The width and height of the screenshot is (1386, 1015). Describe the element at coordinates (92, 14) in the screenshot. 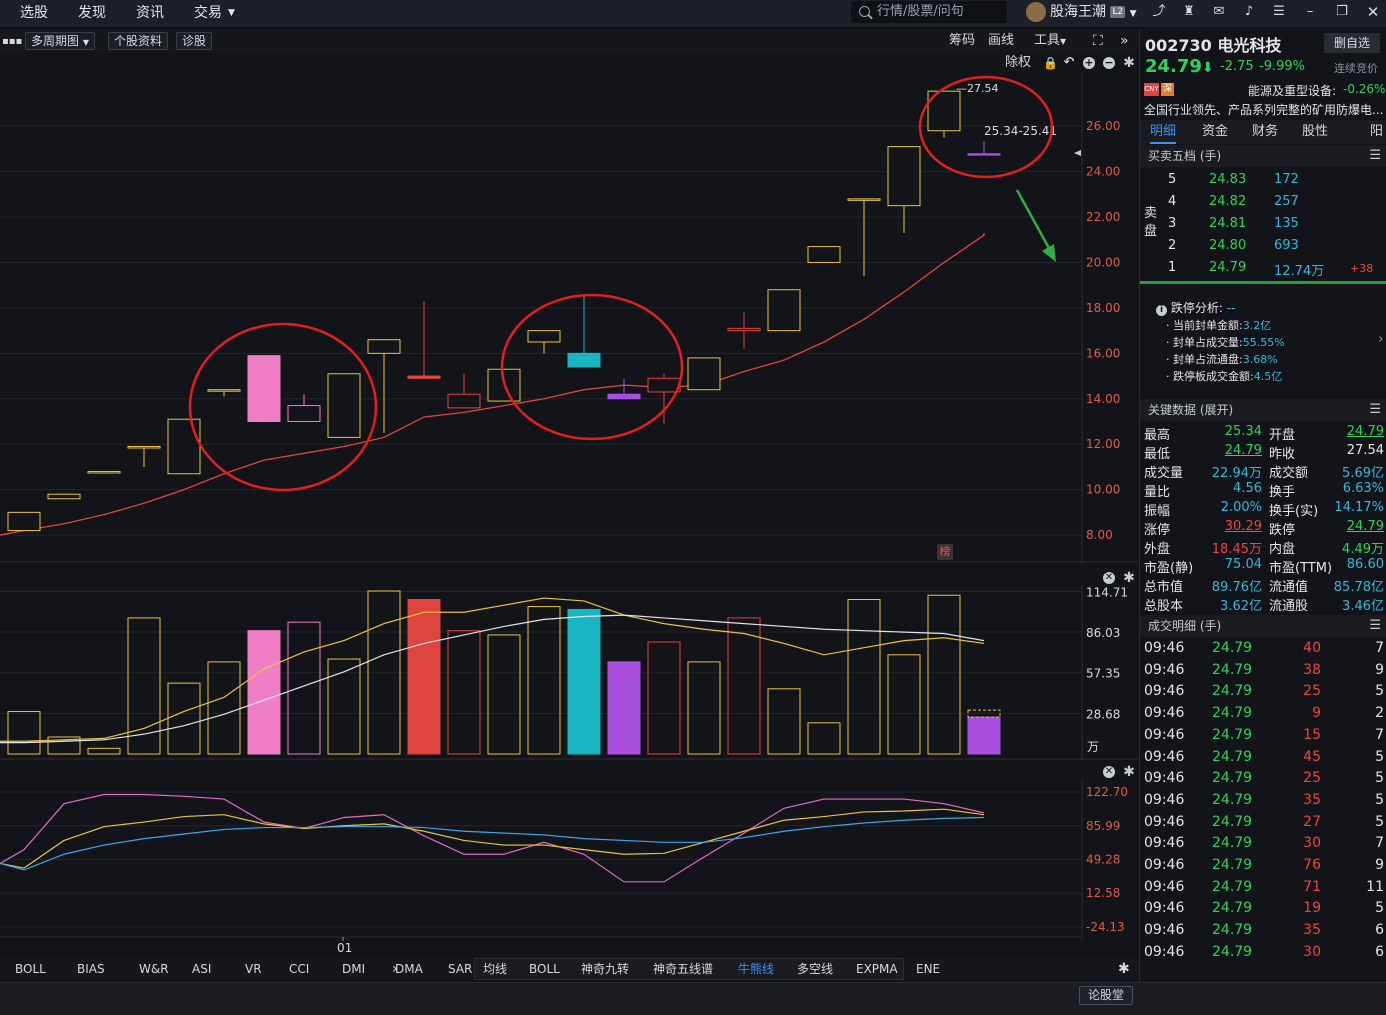

I see `nav-faxian: 发现` at that location.